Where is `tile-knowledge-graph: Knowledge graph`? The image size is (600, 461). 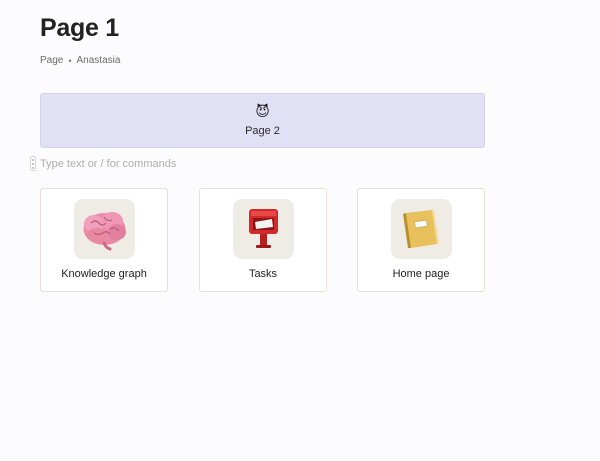 tile-knowledge-graph: Knowledge graph is located at coordinates (104, 240).